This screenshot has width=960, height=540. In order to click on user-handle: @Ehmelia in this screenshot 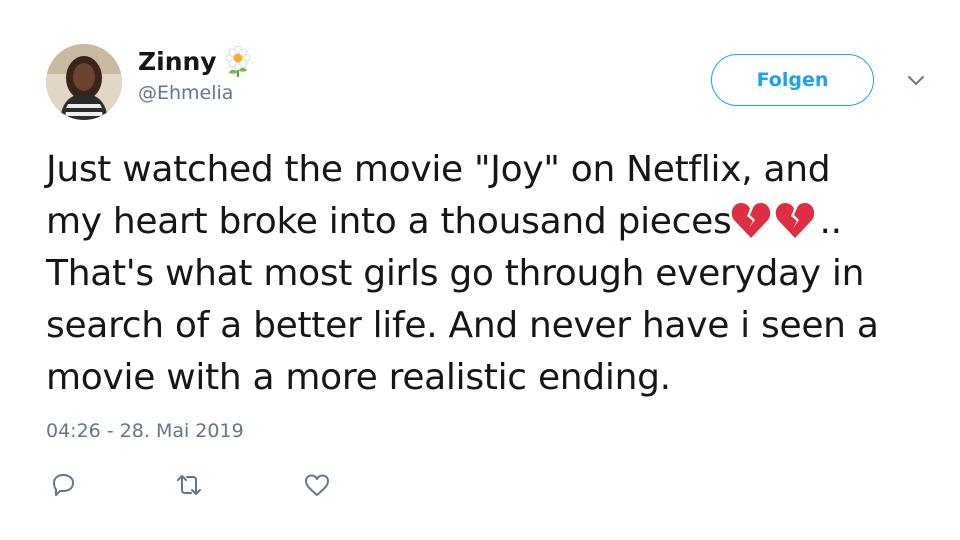, I will do `click(195, 93)`.